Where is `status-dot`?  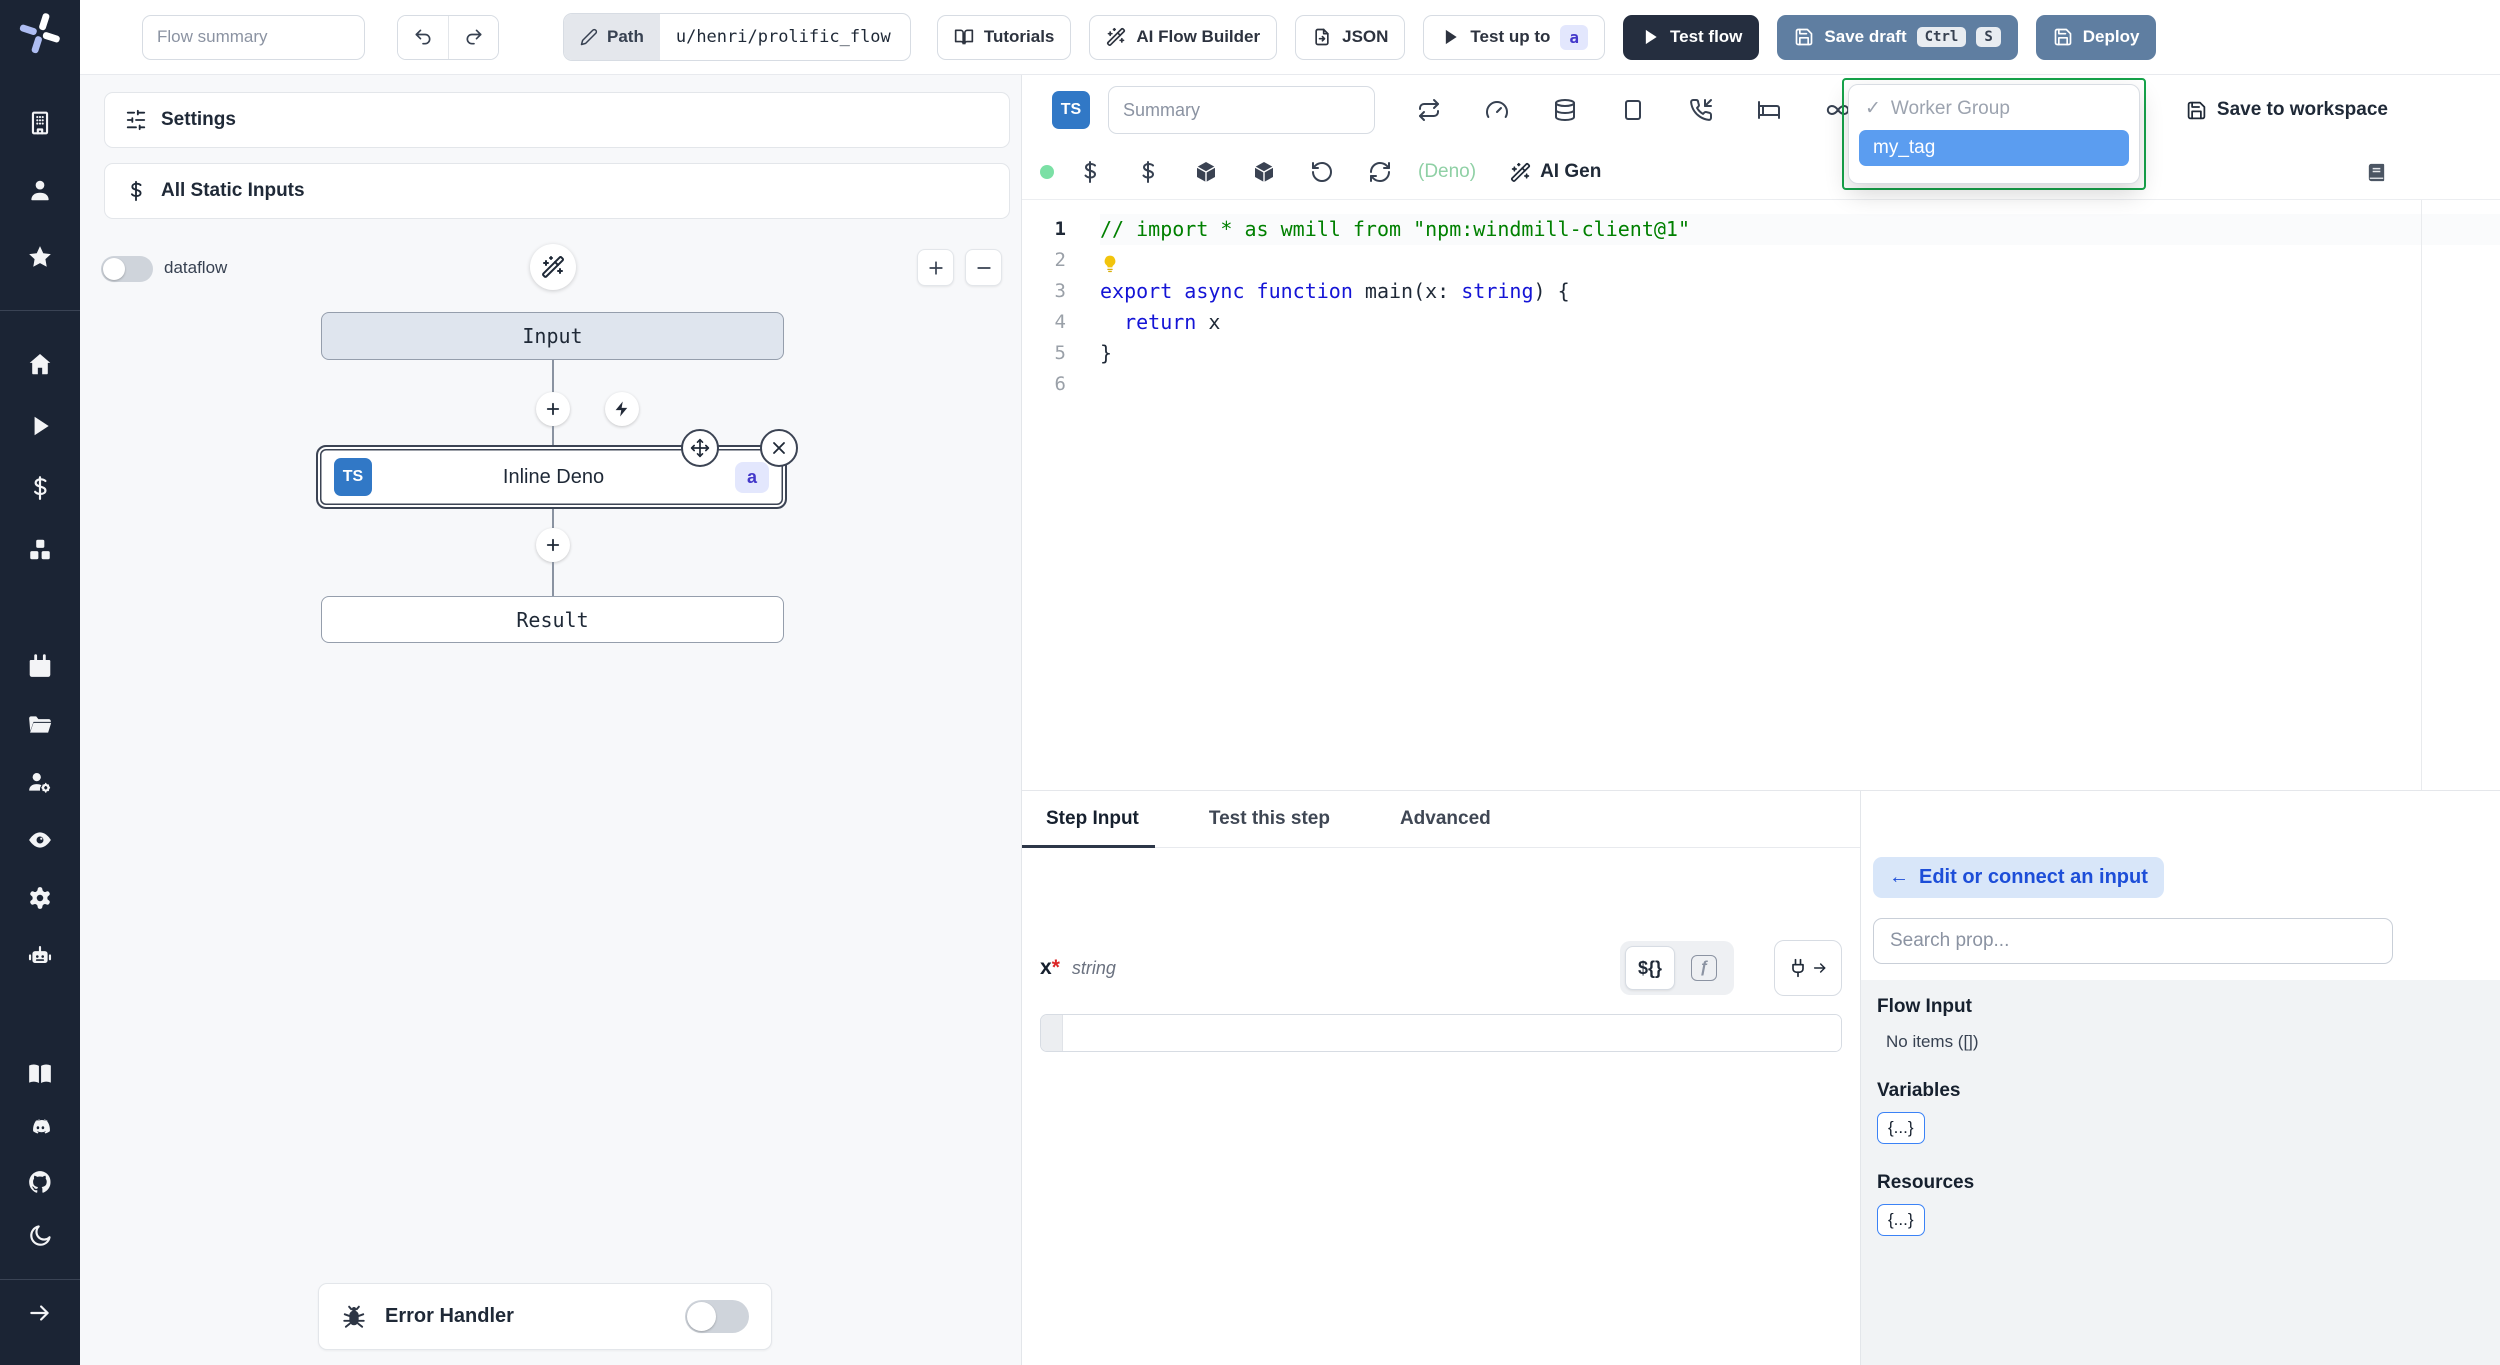 status-dot is located at coordinates (1047, 172).